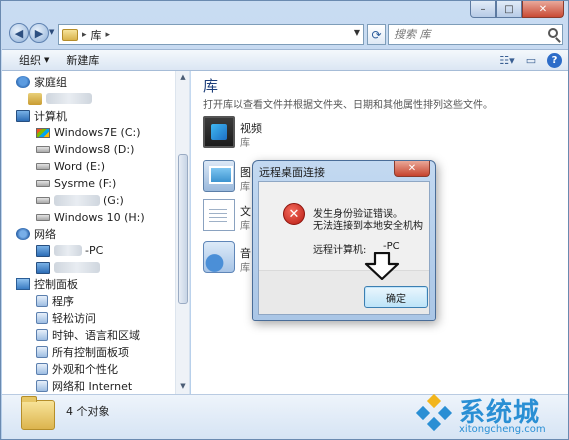  Describe the element at coordinates (303, 134) in the screenshot. I see `library-item-videos: 视频 库` at that location.